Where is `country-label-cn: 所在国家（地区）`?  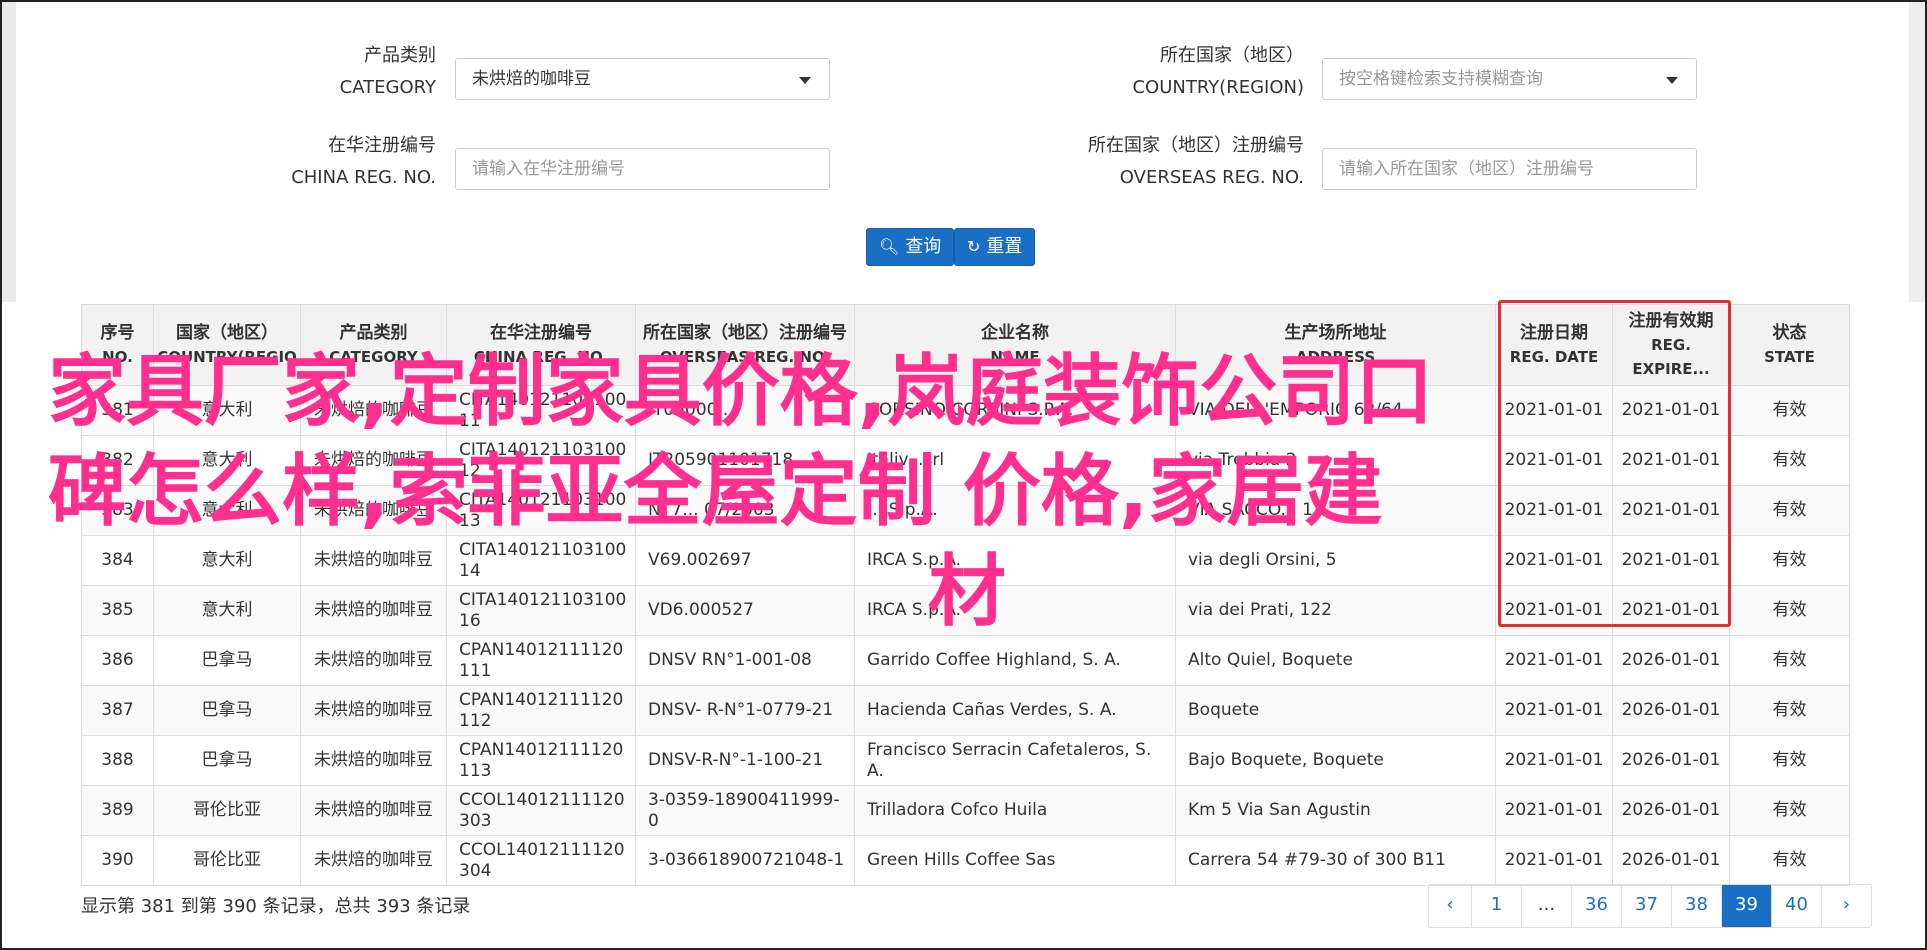
country-label-cn: 所在国家（地区） is located at coordinates (1232, 55).